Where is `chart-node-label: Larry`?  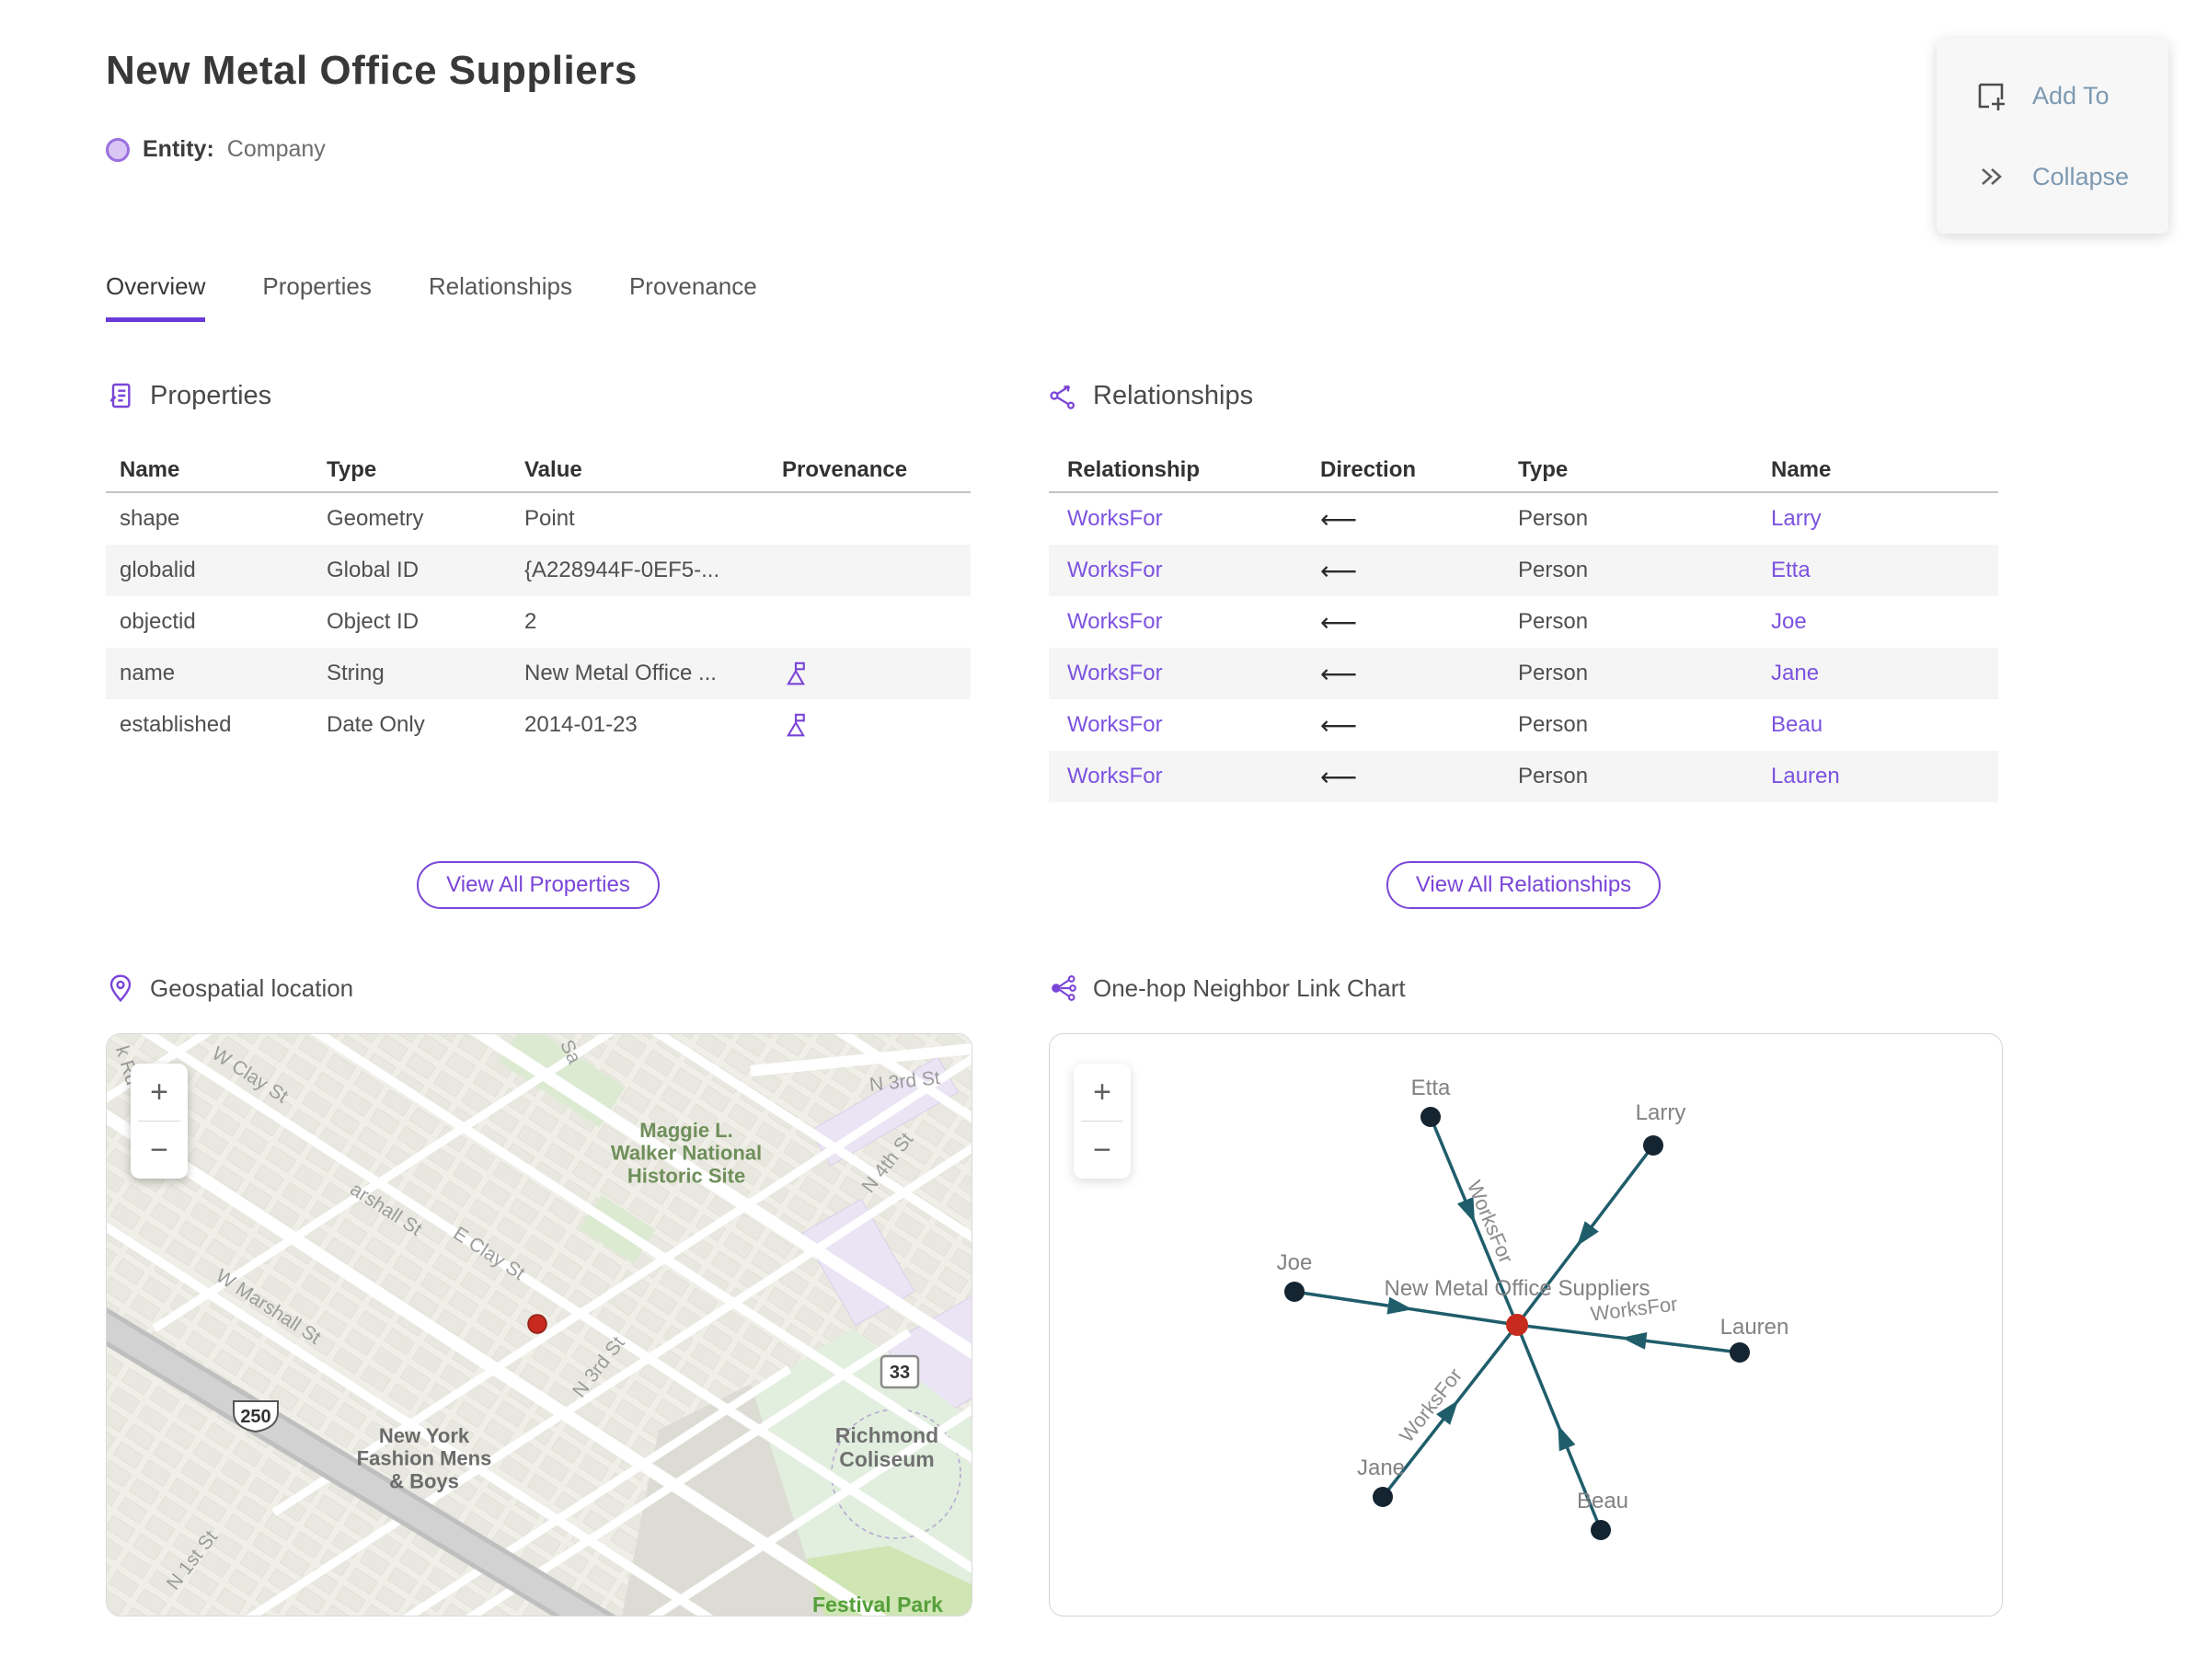 chart-node-label: Larry is located at coordinates (1661, 1112).